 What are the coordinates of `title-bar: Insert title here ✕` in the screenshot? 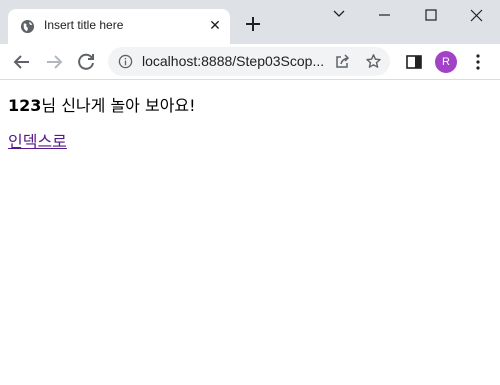 It's located at (250, 22).